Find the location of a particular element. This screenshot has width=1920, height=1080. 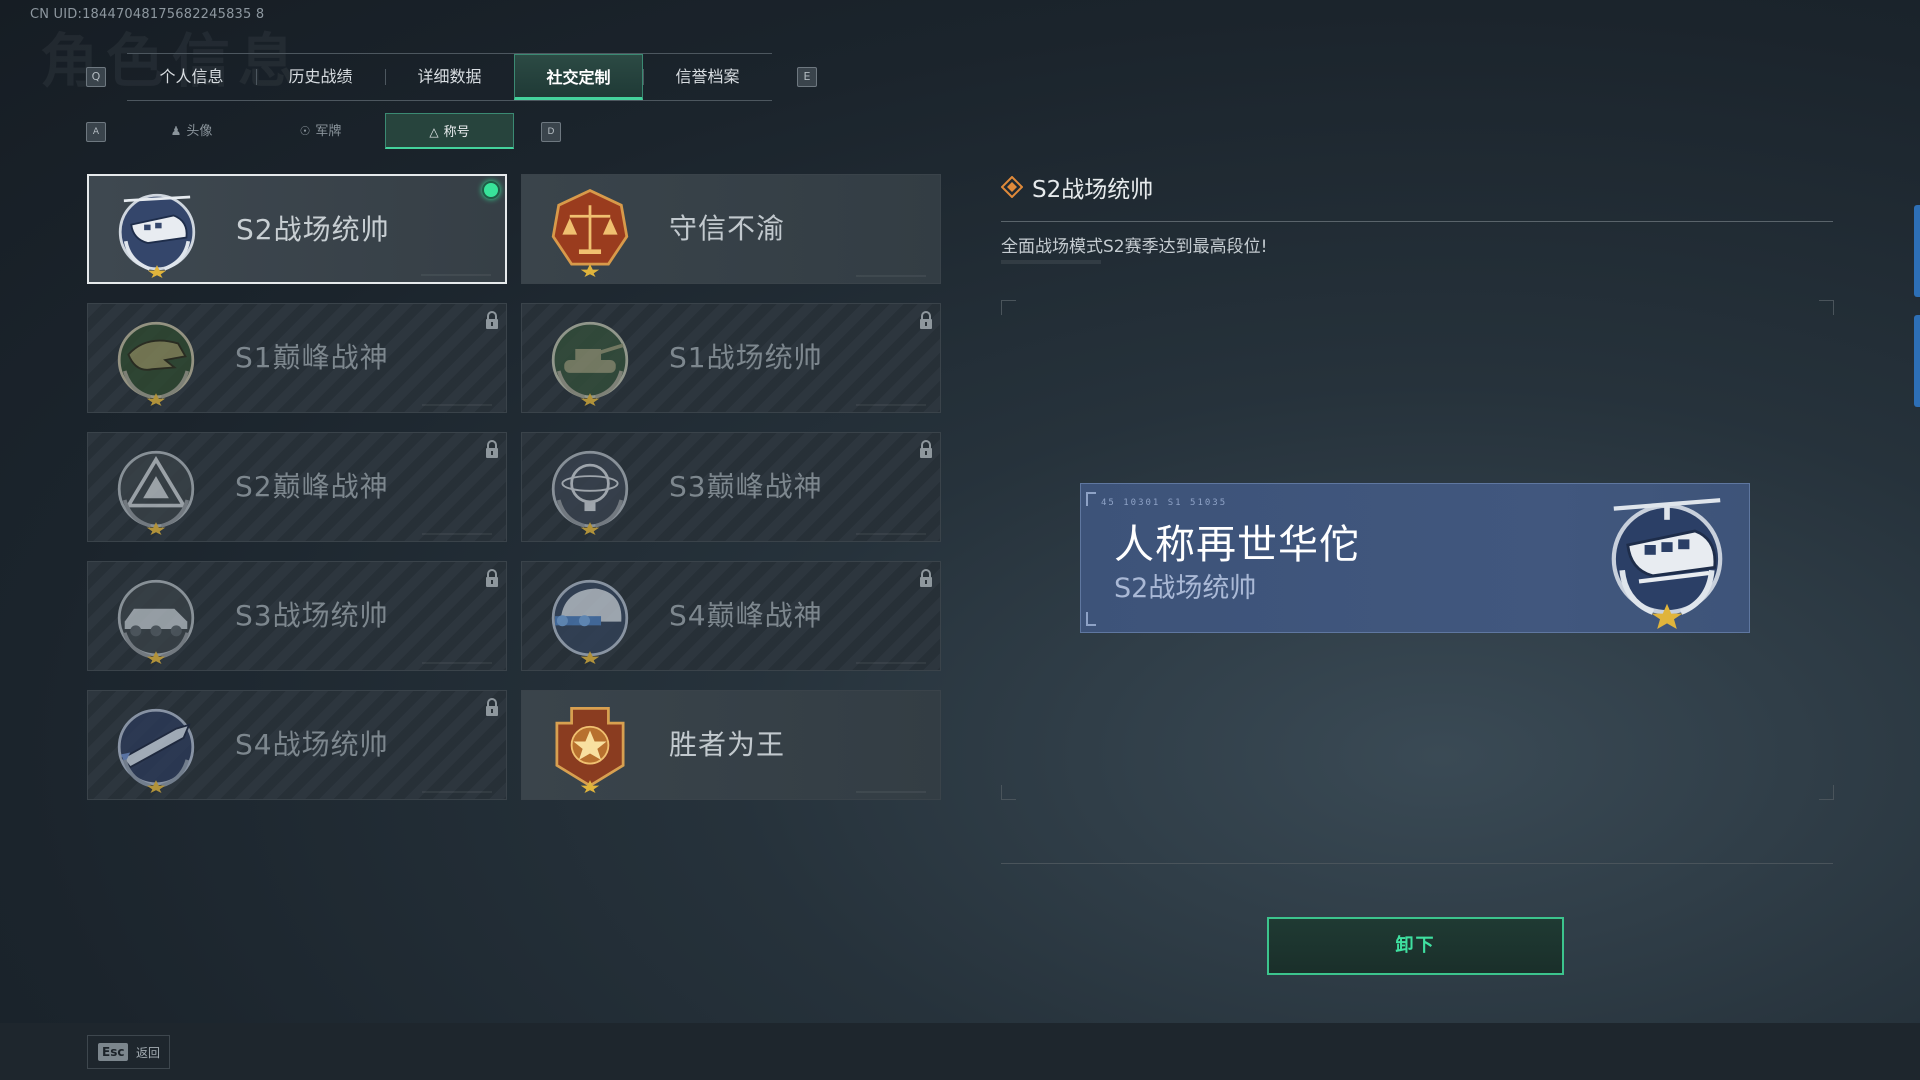

scales-medal-icon is located at coordinates (590, 232).